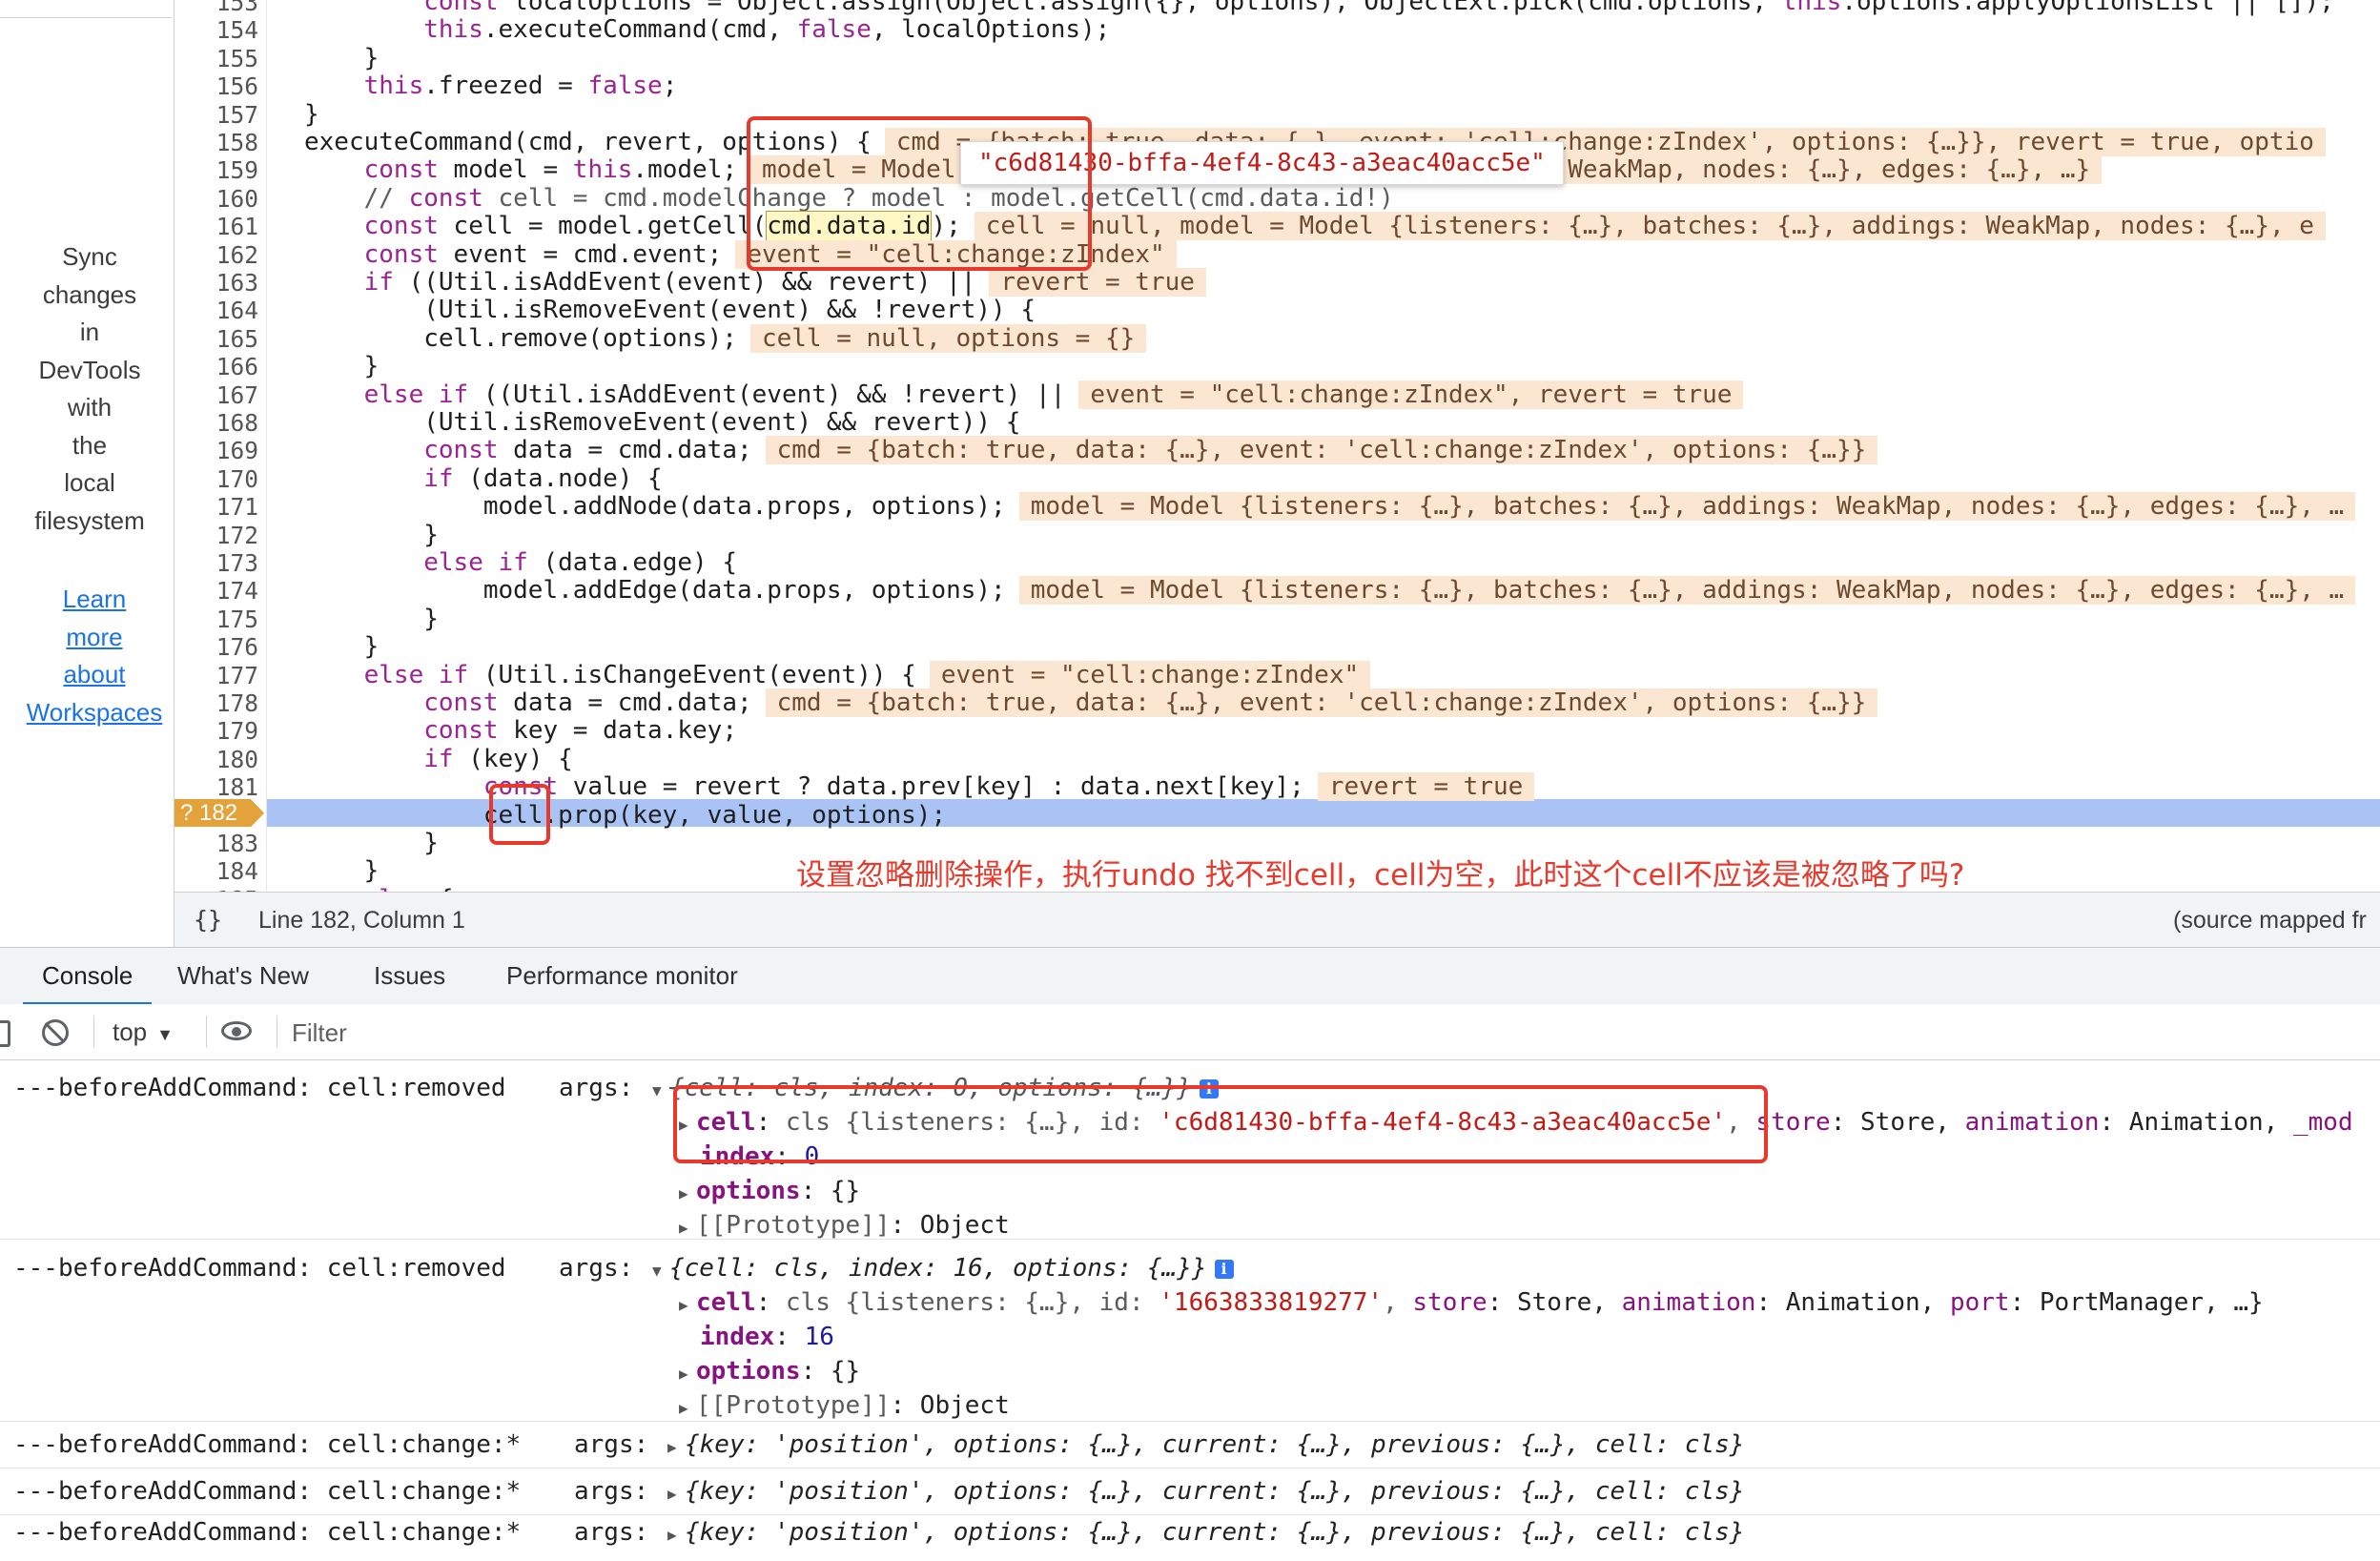  Describe the element at coordinates (439, 759) in the screenshot. I see `code-line: if (key) {` at that location.